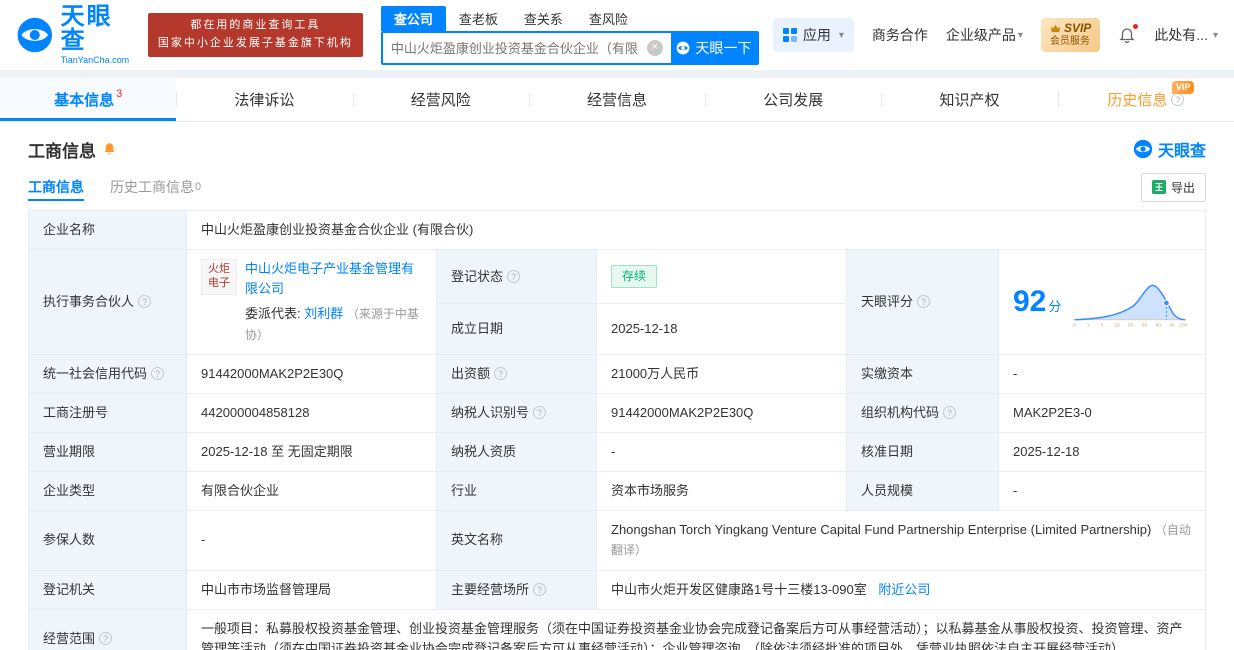  I want to click on tianyancha-logo: 天眼查 TianYanCha.com, so click(75, 35).